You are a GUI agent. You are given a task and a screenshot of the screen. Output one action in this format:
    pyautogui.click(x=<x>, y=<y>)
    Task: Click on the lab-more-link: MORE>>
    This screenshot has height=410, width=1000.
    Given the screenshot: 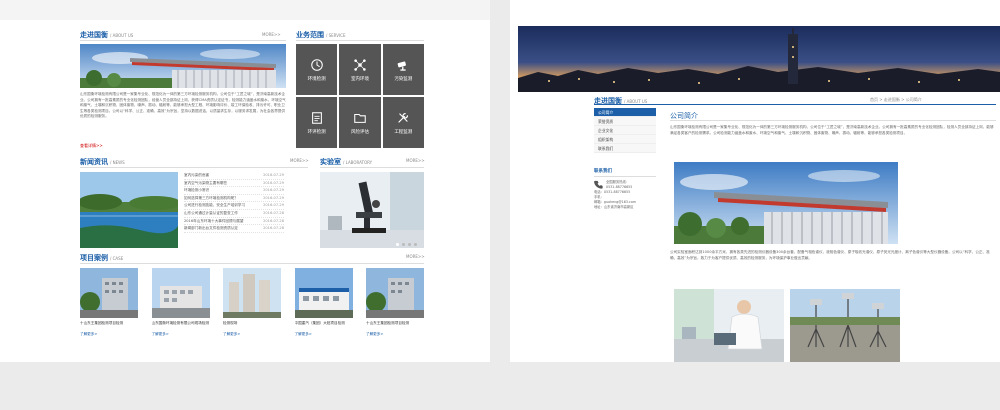 What is the action you would take?
    pyautogui.click(x=415, y=160)
    